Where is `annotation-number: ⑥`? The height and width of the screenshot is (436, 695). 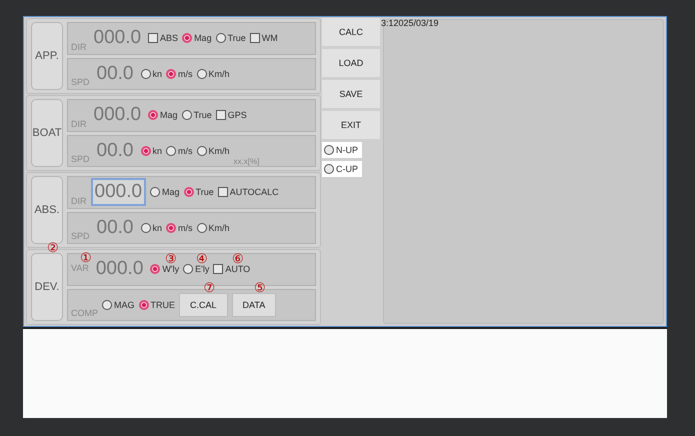
annotation-number: ⑥ is located at coordinates (238, 259).